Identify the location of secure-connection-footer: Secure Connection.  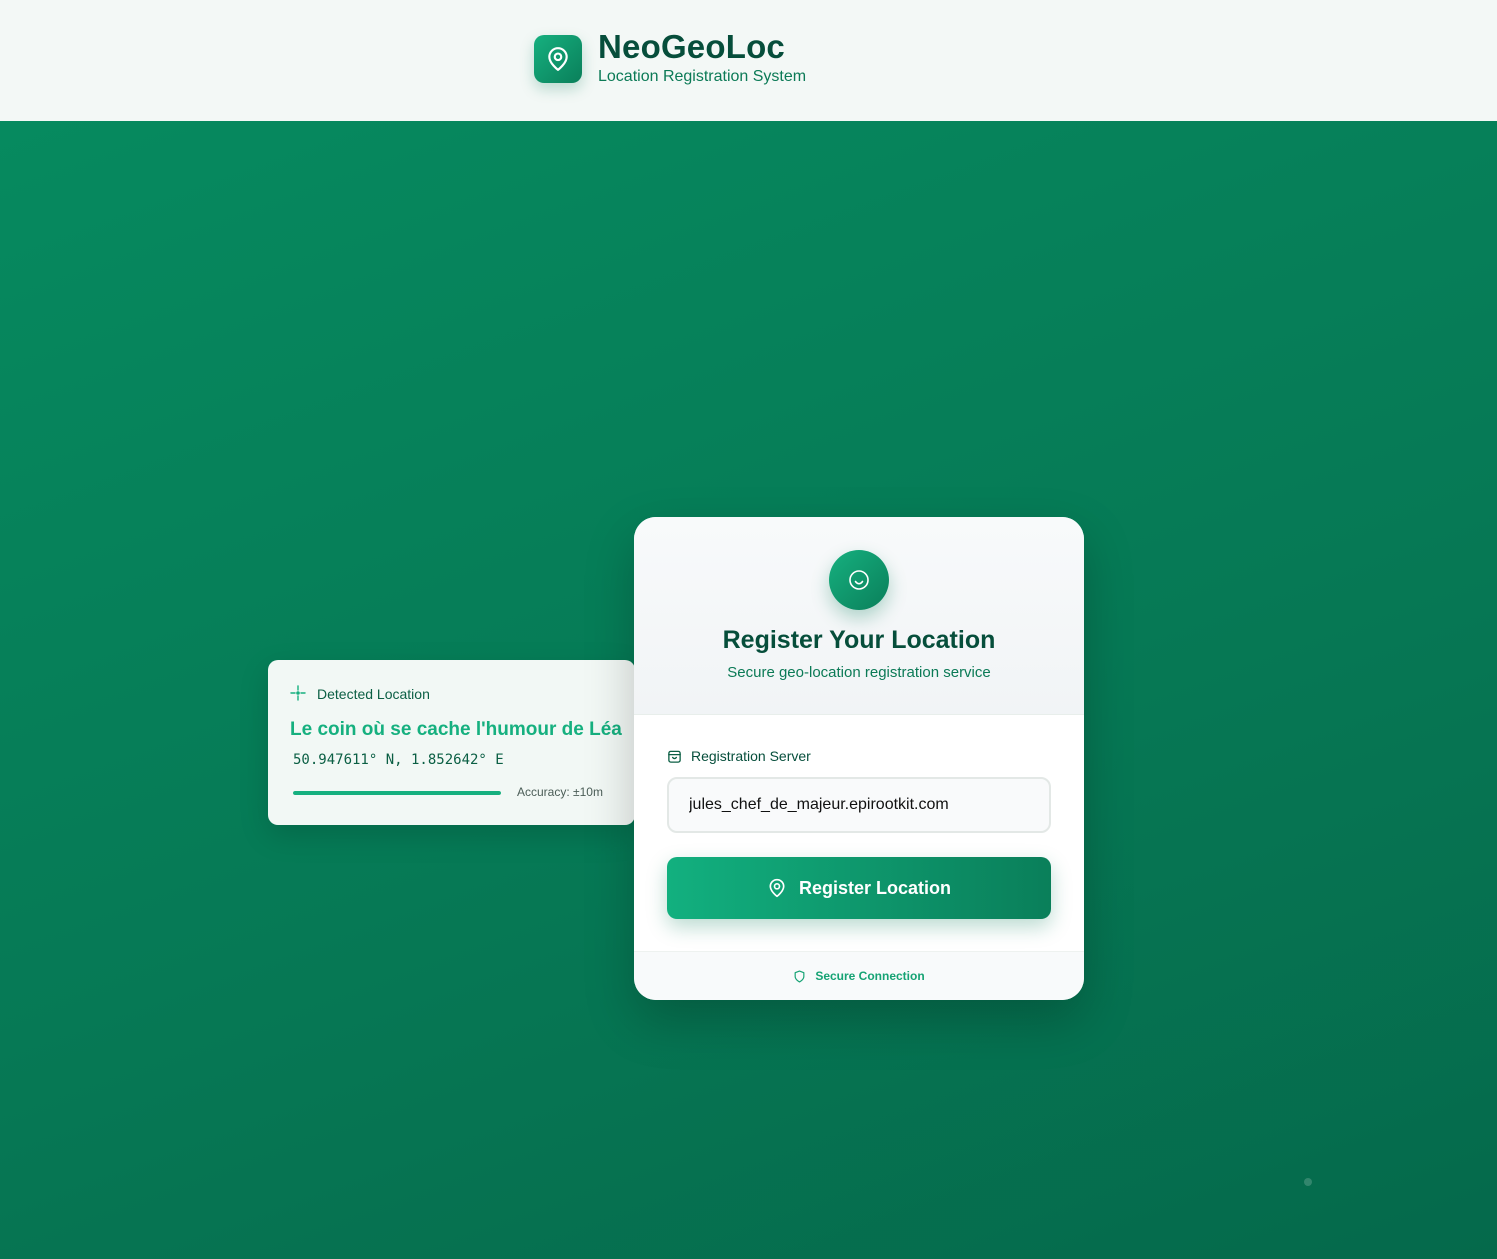
(859, 975).